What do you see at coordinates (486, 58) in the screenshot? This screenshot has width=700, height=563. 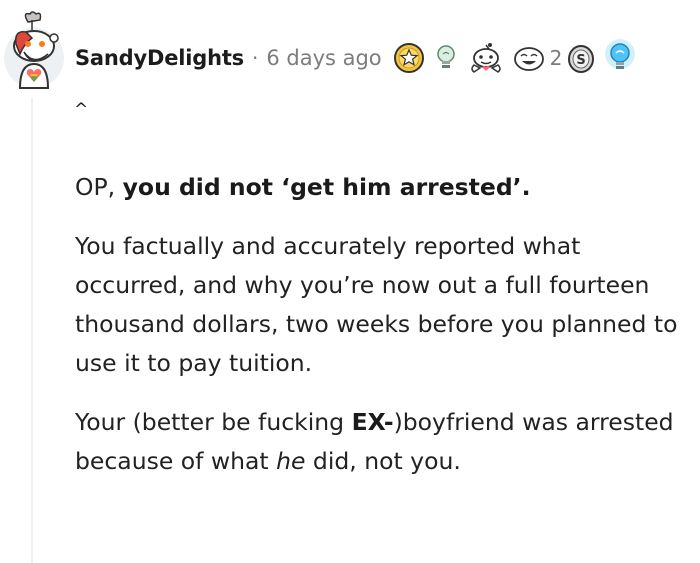 I see `wholesome-snoo-award-icon` at bounding box center [486, 58].